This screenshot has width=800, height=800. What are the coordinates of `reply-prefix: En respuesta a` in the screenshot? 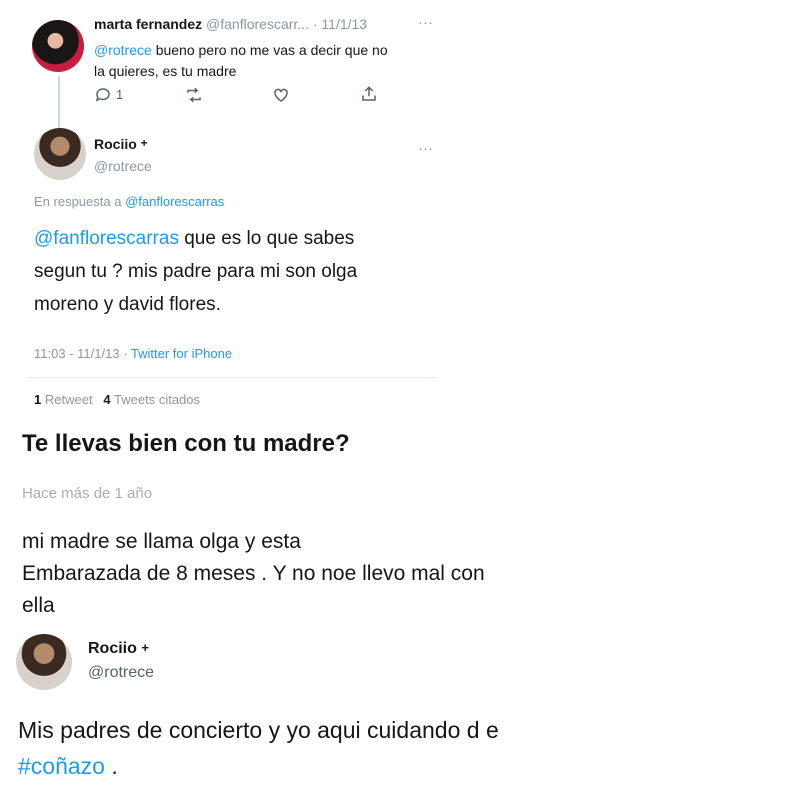 It's located at (78, 201).